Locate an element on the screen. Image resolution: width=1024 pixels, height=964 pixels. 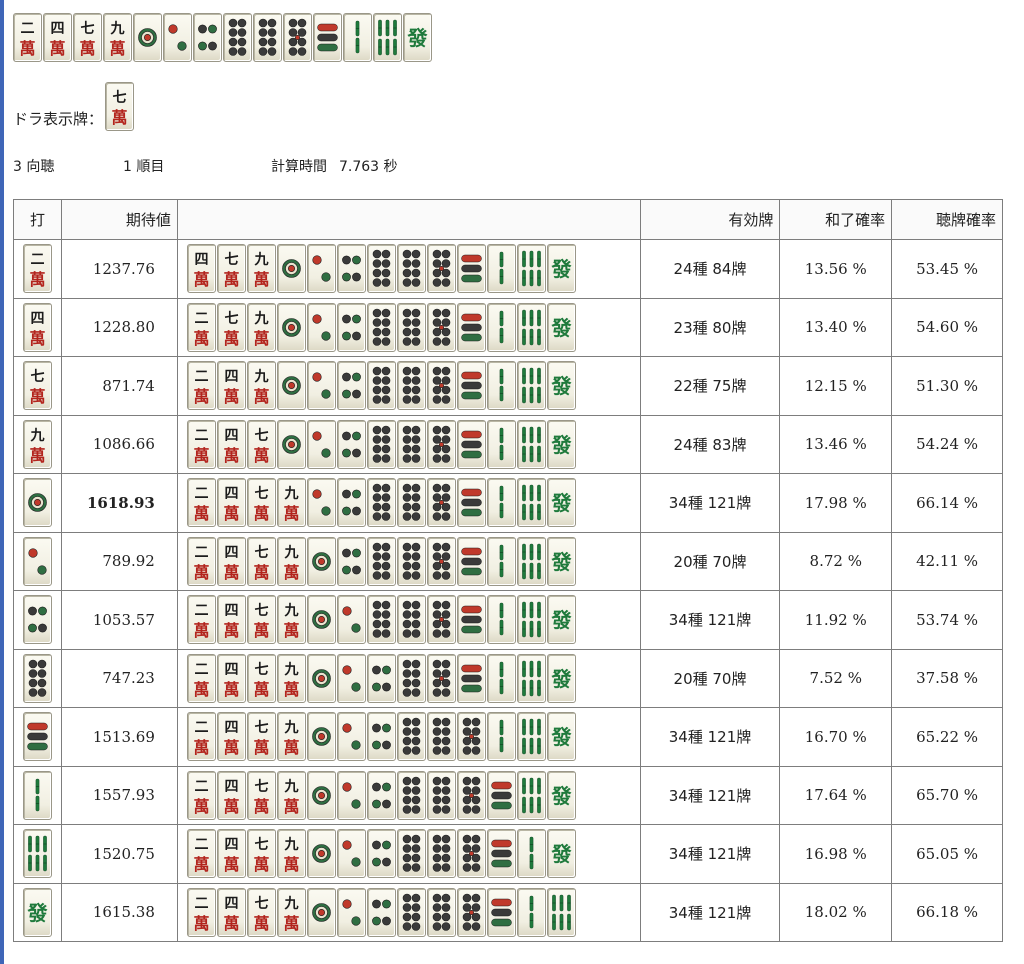
remaining-hand-cell: 二萬四萬九萬發 is located at coordinates (408, 386).